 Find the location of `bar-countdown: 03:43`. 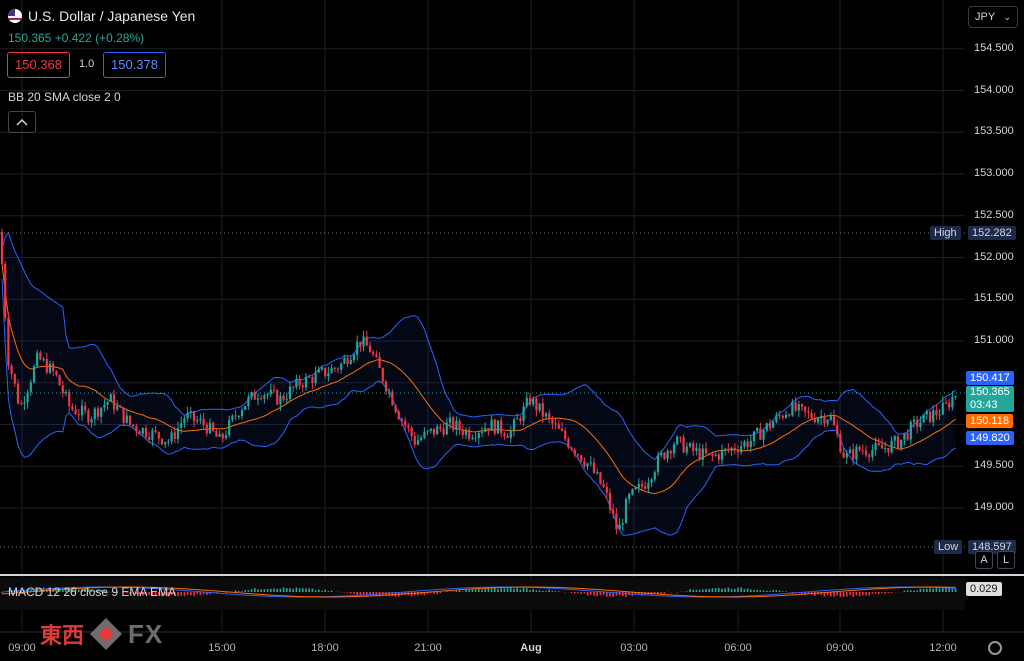

bar-countdown: 03:43 is located at coordinates (984, 405).